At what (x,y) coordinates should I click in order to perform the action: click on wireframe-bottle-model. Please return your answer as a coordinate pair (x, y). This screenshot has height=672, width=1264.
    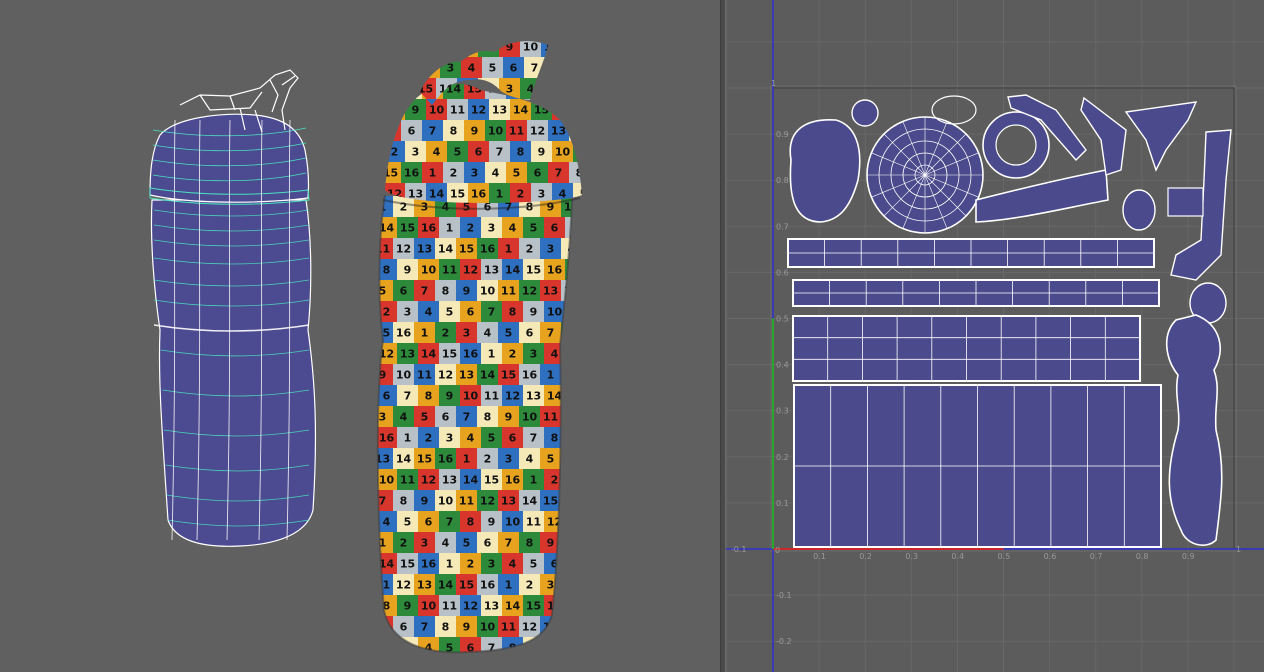
    Looking at the image, I should click on (233, 308).